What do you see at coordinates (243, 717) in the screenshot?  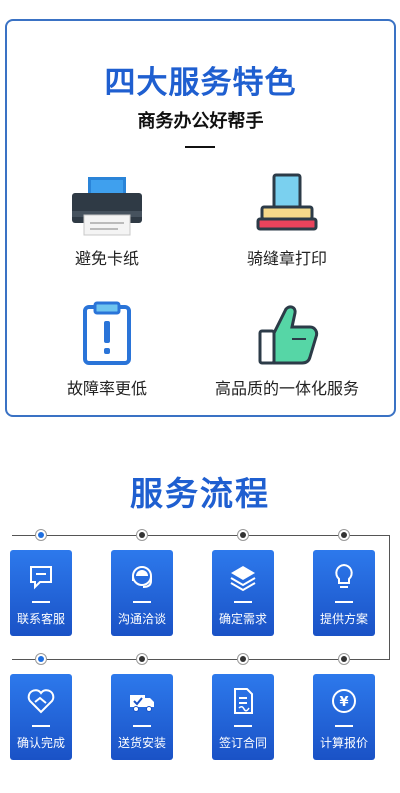 I see `process-step-contract: 签订合同` at bounding box center [243, 717].